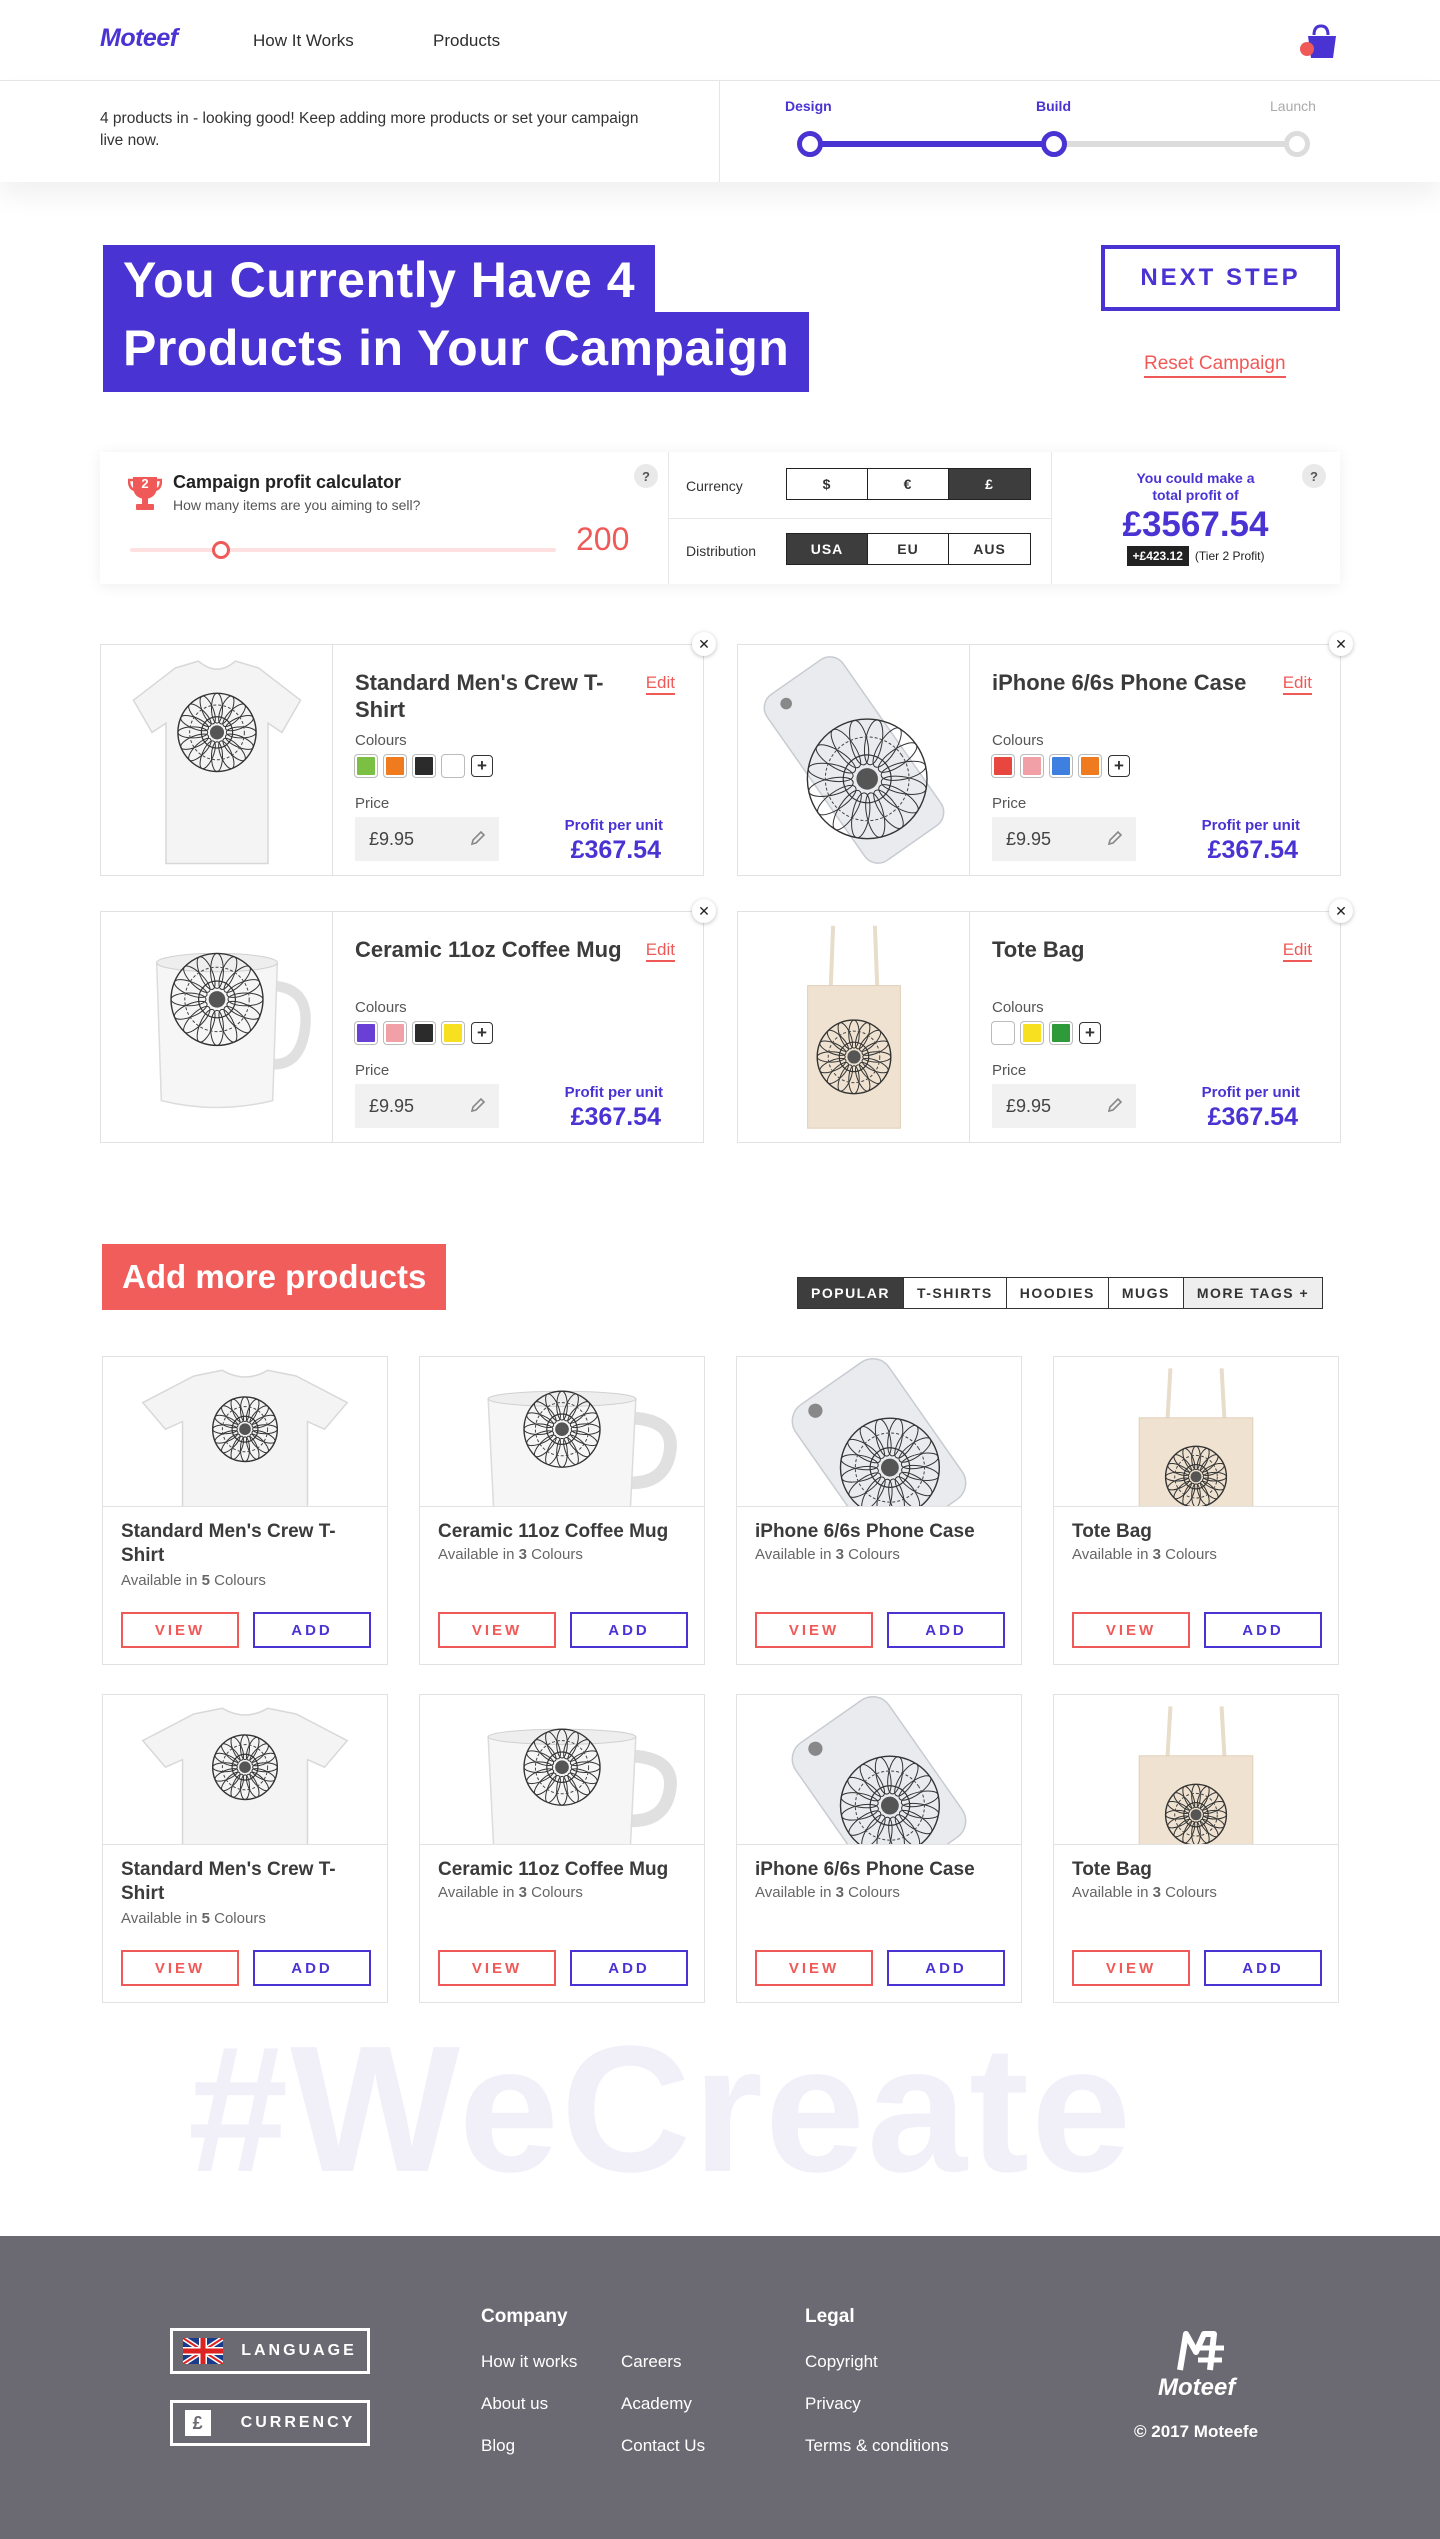  What do you see at coordinates (1297, 144) in the screenshot?
I see `step-launch-dot` at bounding box center [1297, 144].